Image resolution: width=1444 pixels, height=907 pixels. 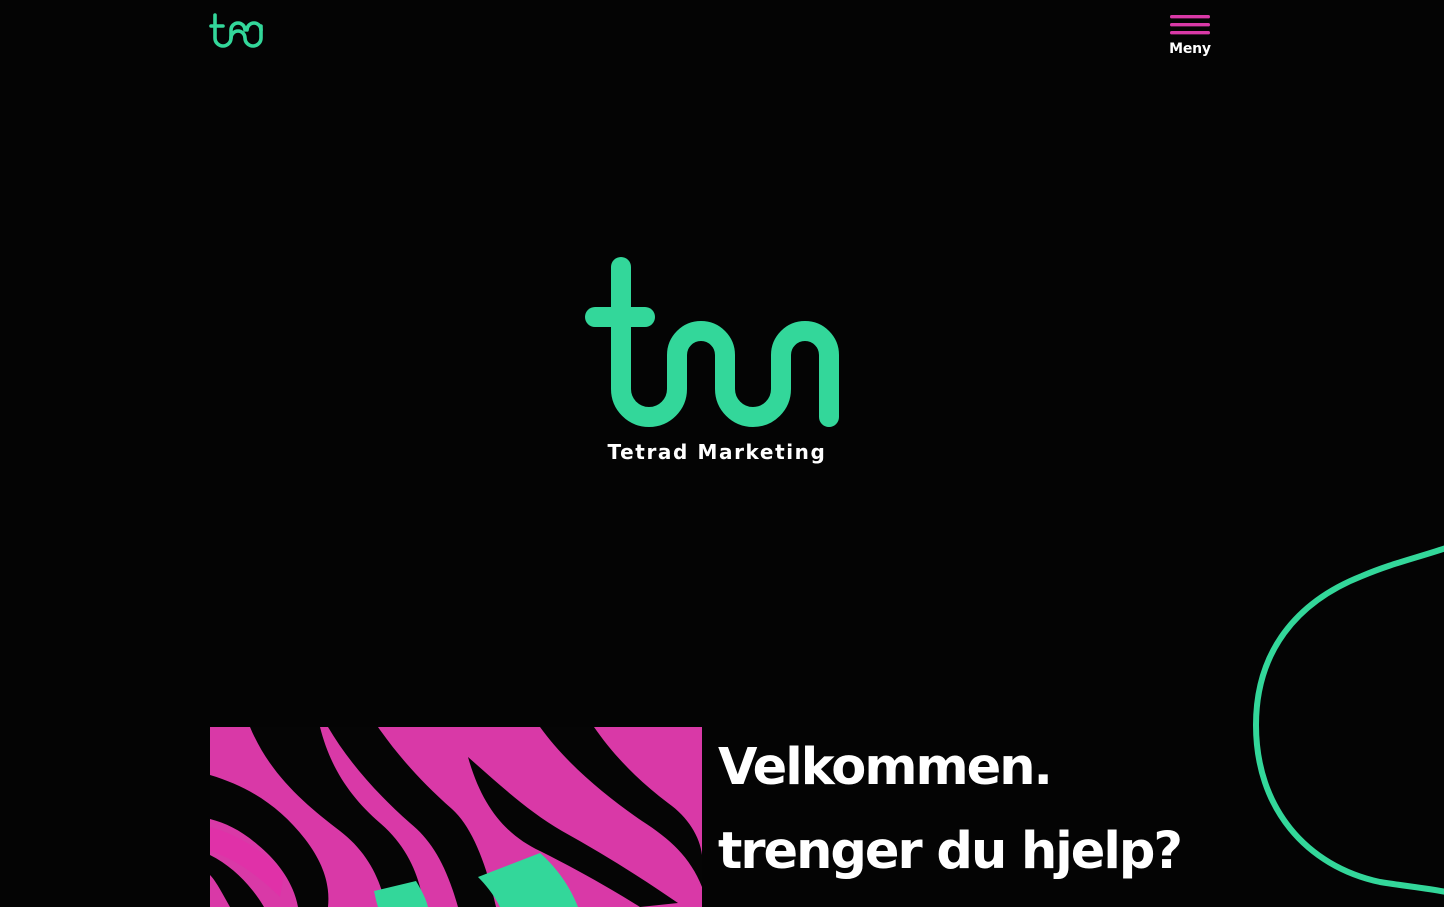 I want to click on home-logo-link, so click(x=237, y=32).